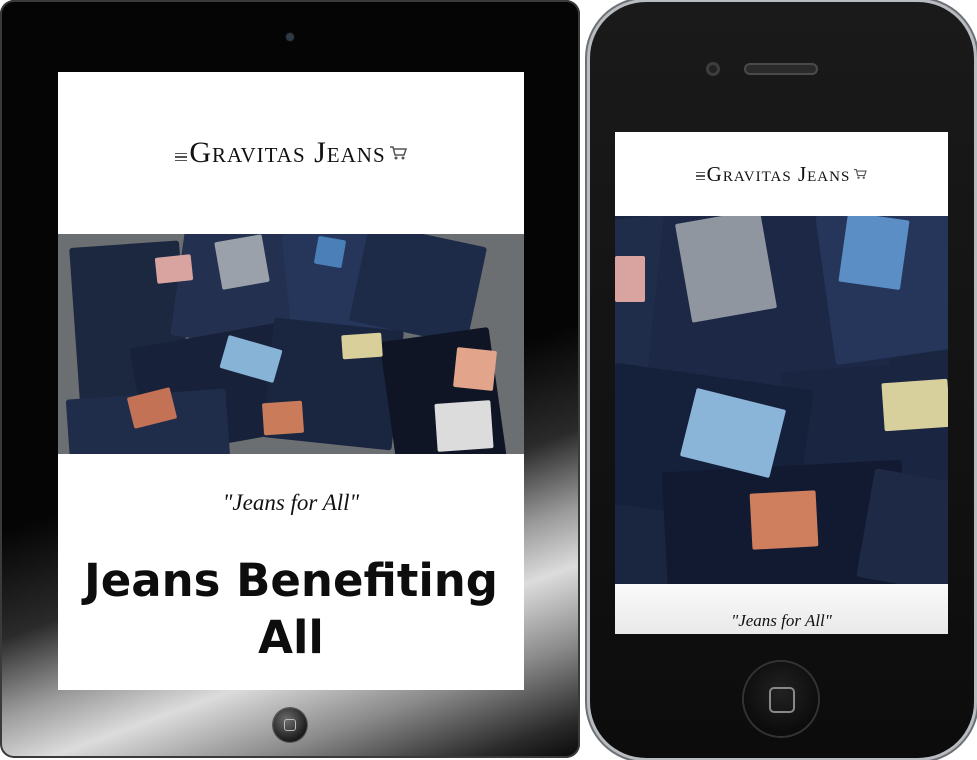 The image size is (977, 760). I want to click on phone-camera, so click(713, 69).